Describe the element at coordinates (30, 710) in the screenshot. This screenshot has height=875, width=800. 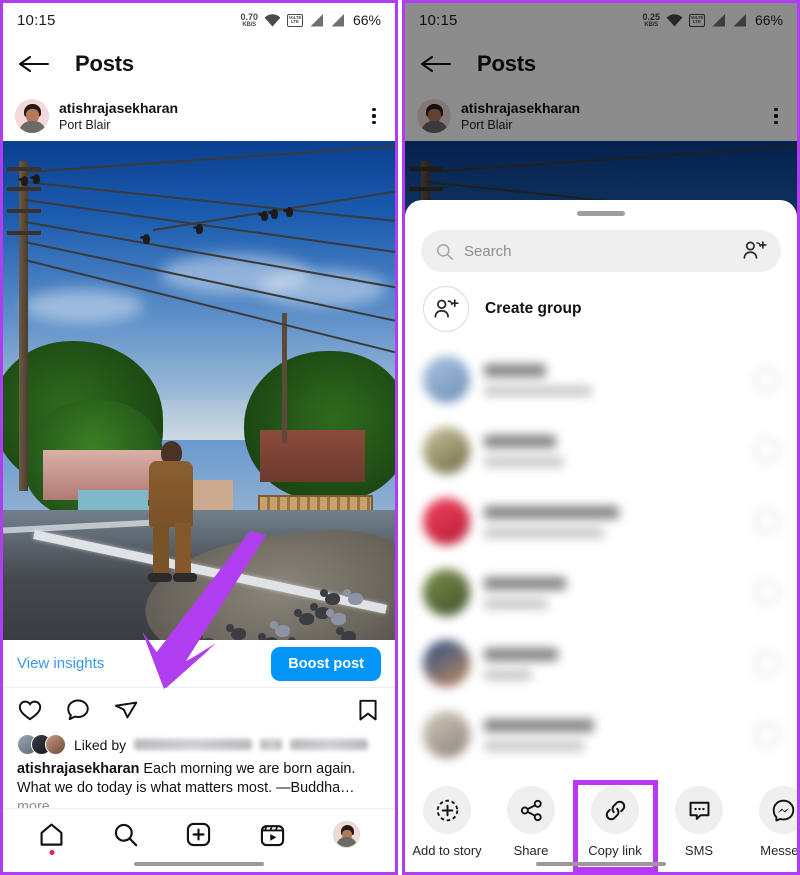
I see `heart-icon` at that location.